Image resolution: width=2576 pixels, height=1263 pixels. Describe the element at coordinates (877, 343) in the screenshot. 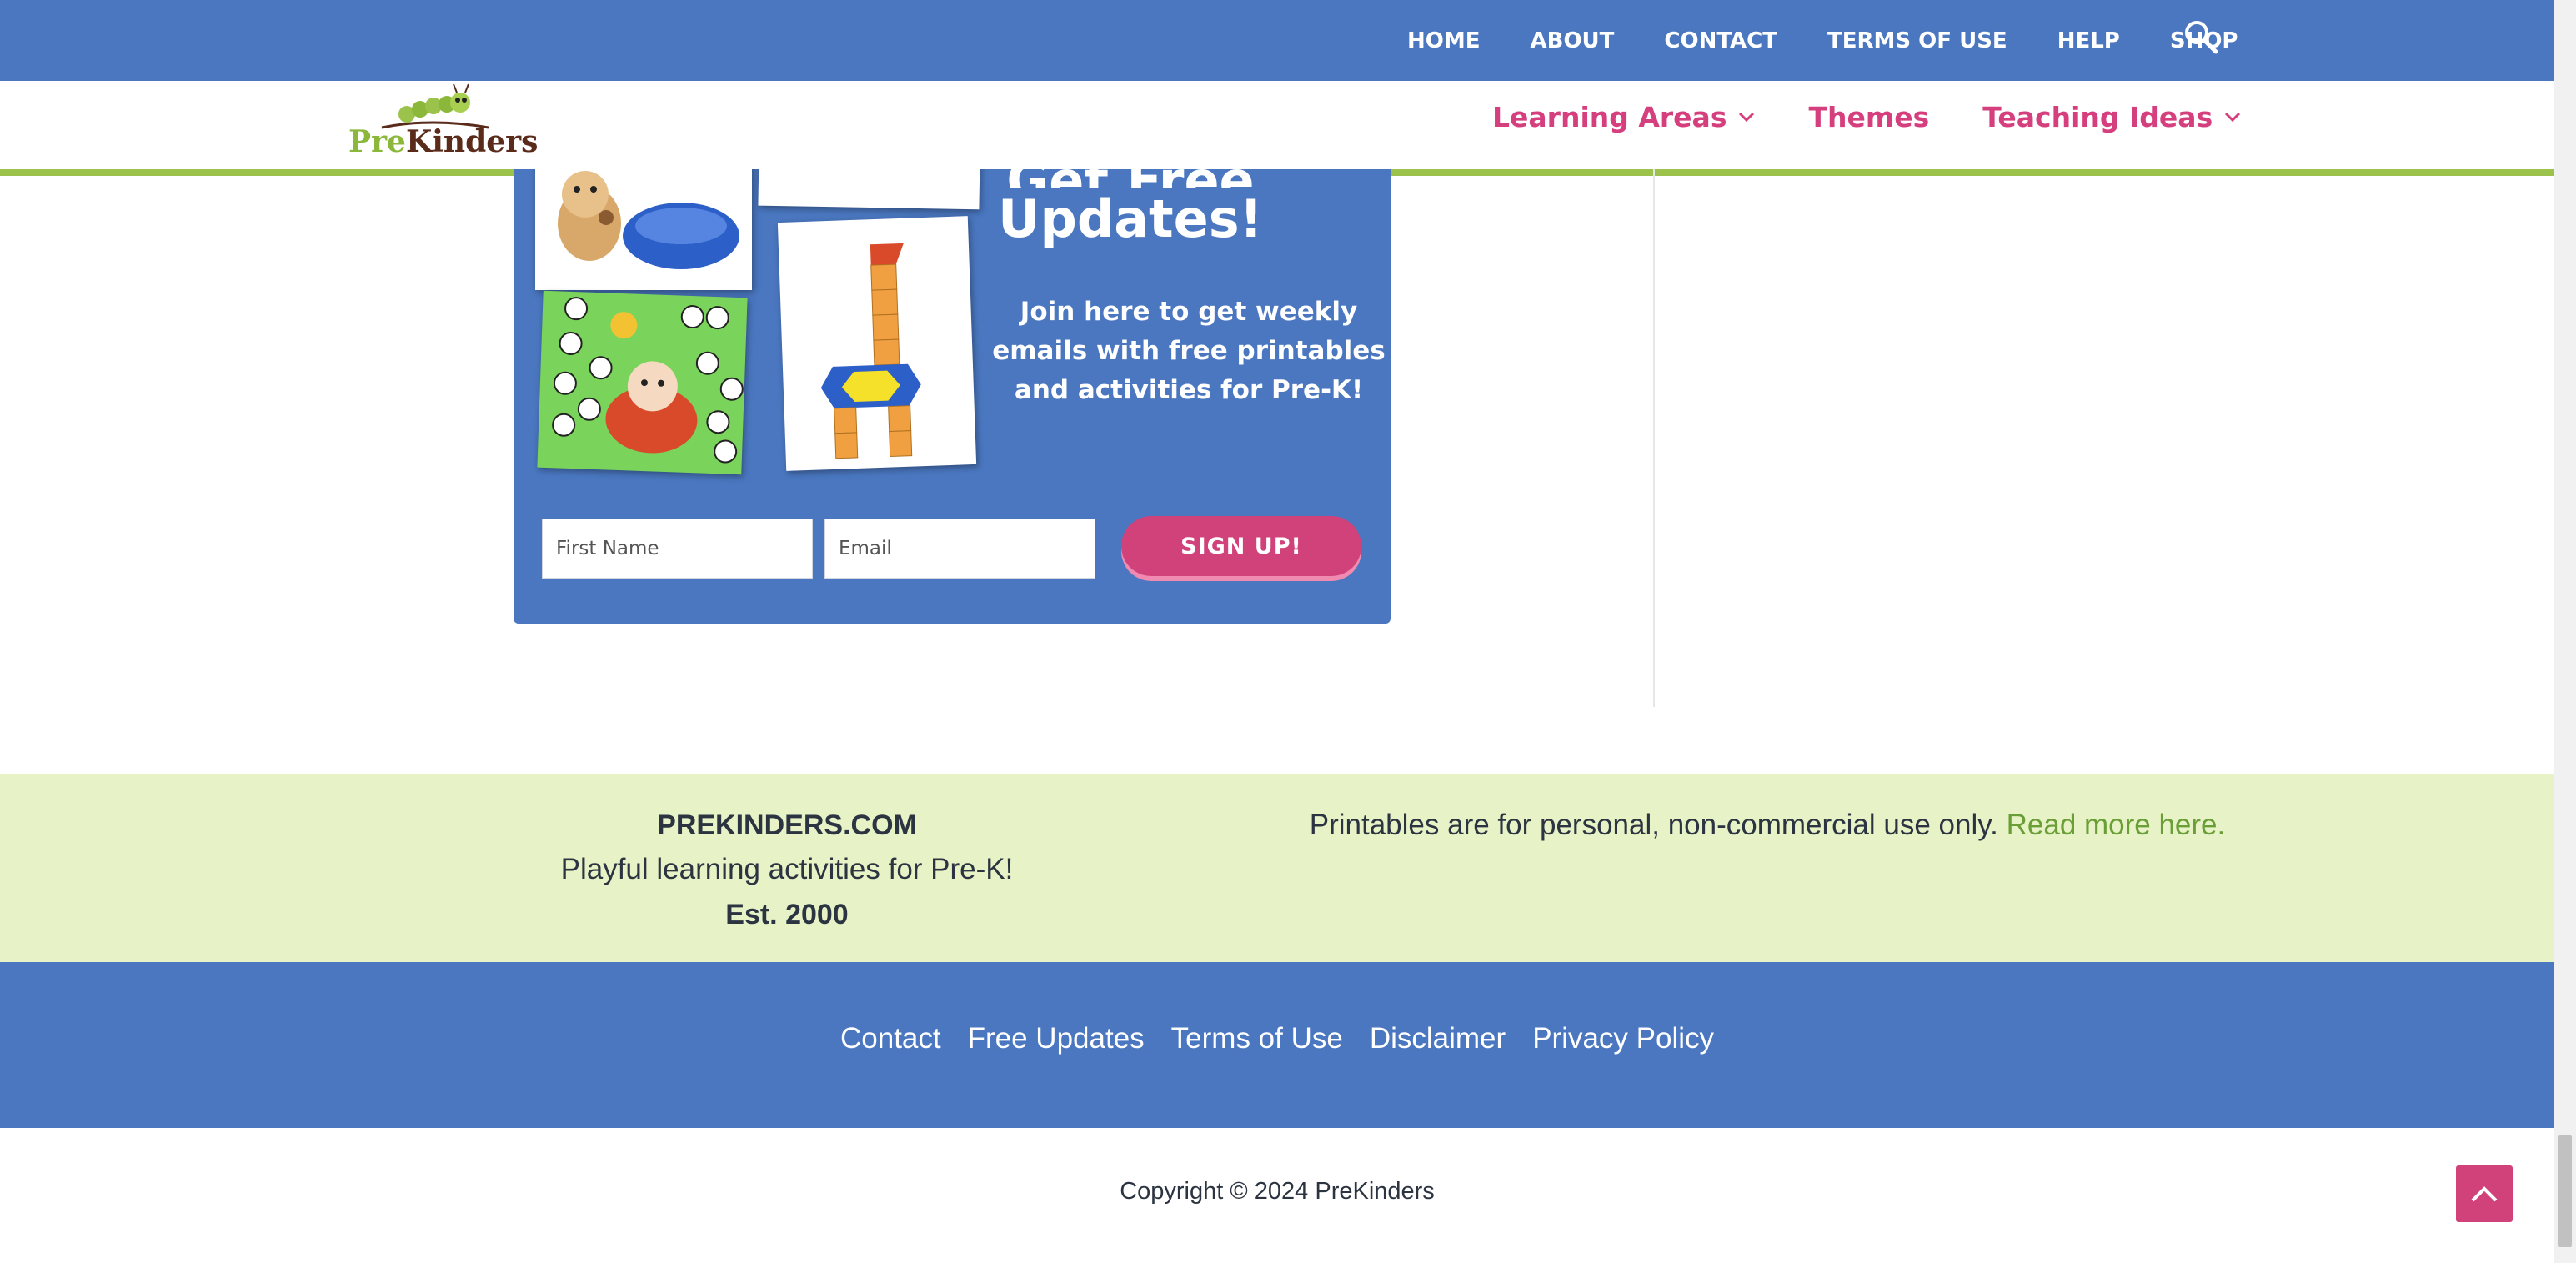

I see `printable-thumbnail-giraffe` at that location.